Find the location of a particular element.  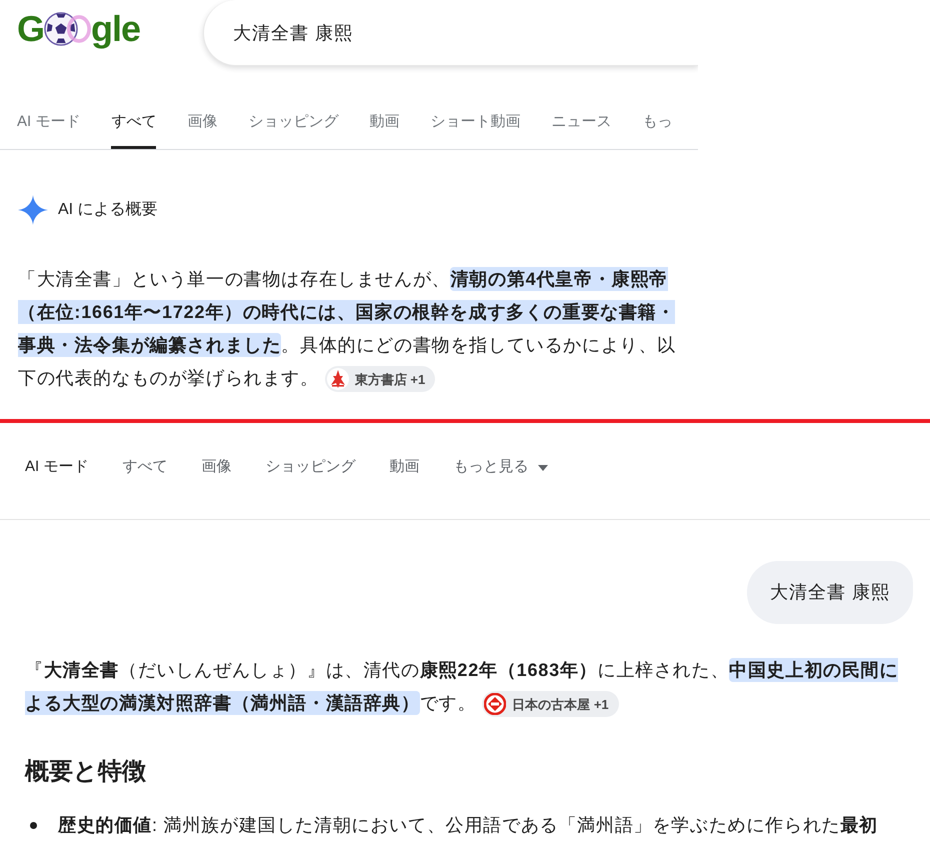

tab: ニュース is located at coordinates (581, 122).